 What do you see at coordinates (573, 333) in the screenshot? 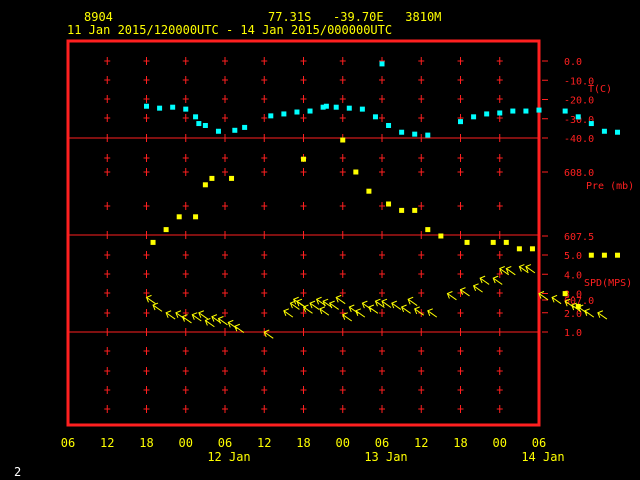
I see `wind-axis-tick-label: 1.0` at bounding box center [573, 333].